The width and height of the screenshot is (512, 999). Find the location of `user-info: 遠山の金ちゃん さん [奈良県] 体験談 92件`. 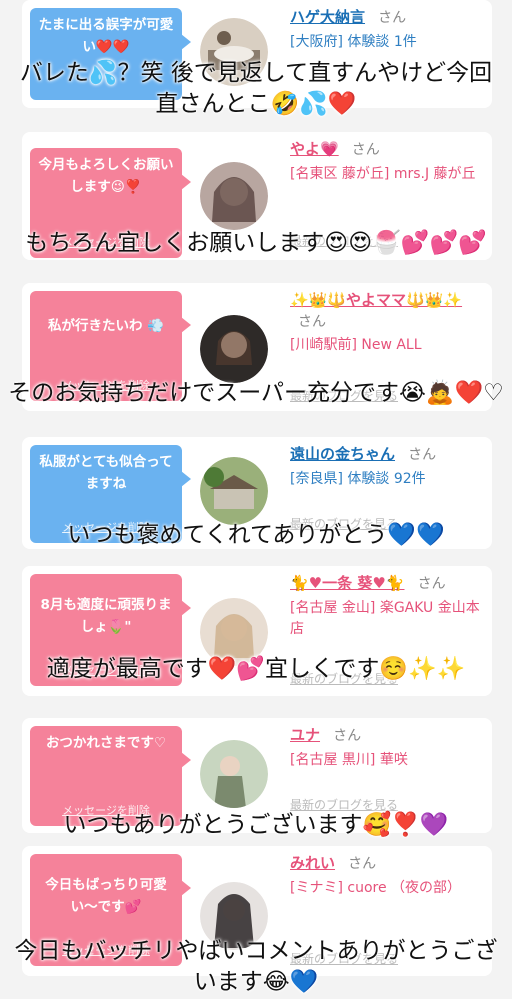

user-info: 遠山の金ちゃん さん [奈良県] 体験談 92件 is located at coordinates (388, 466).